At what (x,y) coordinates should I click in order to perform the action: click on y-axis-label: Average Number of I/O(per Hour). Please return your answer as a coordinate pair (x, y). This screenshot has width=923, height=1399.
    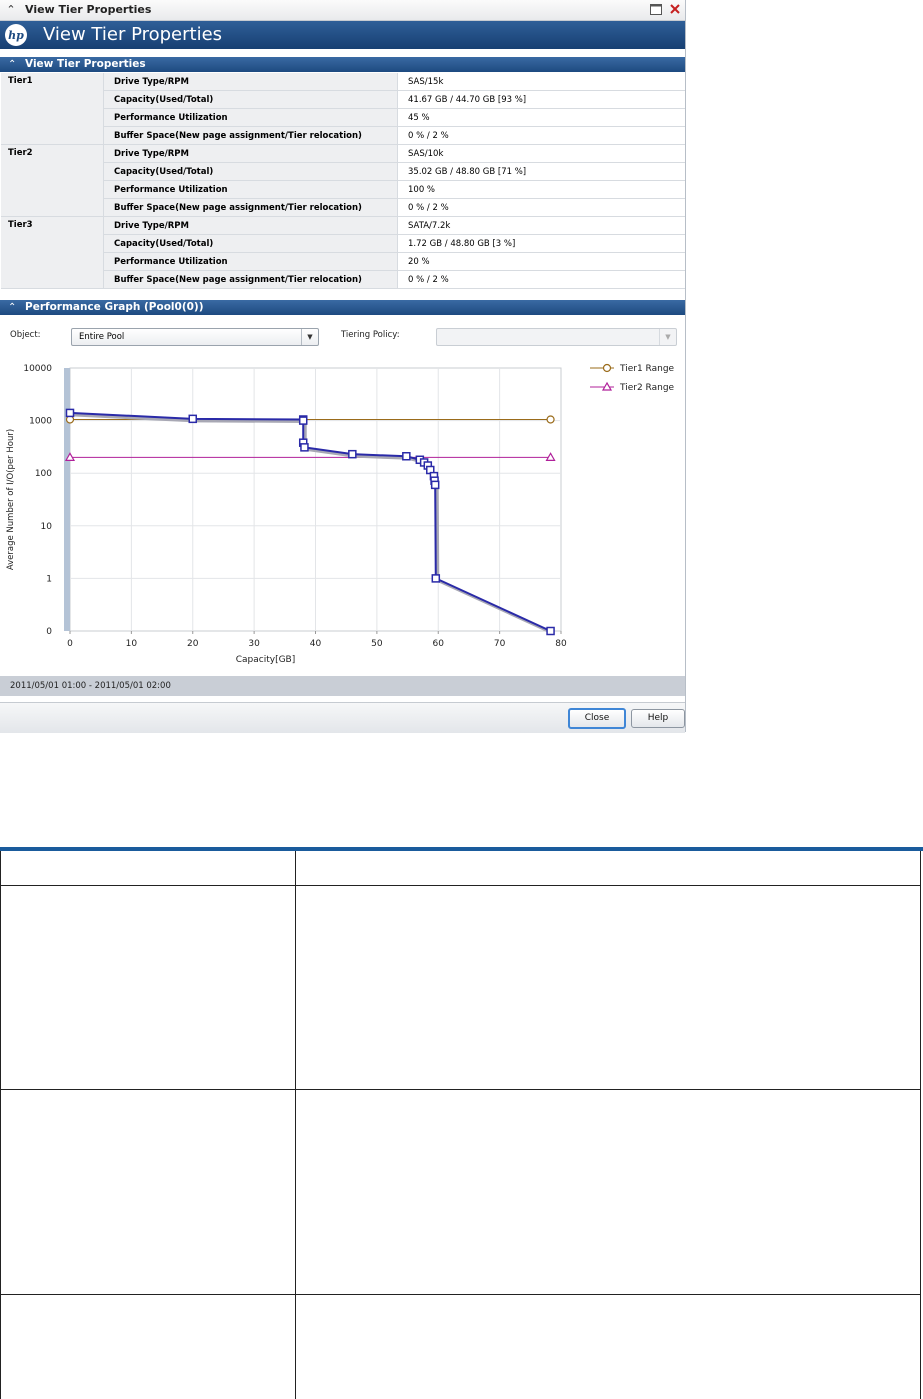
    Looking at the image, I should click on (11, 499).